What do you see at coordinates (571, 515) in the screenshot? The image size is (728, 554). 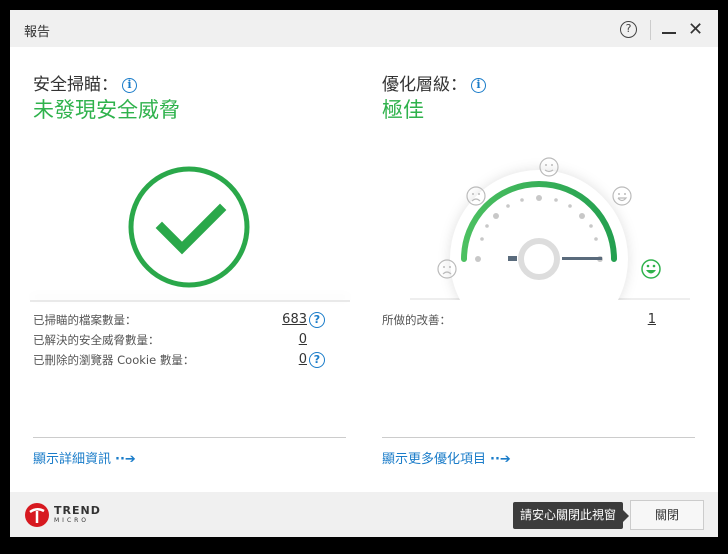 I see `tooltip: 請安心關閉此視窗` at bounding box center [571, 515].